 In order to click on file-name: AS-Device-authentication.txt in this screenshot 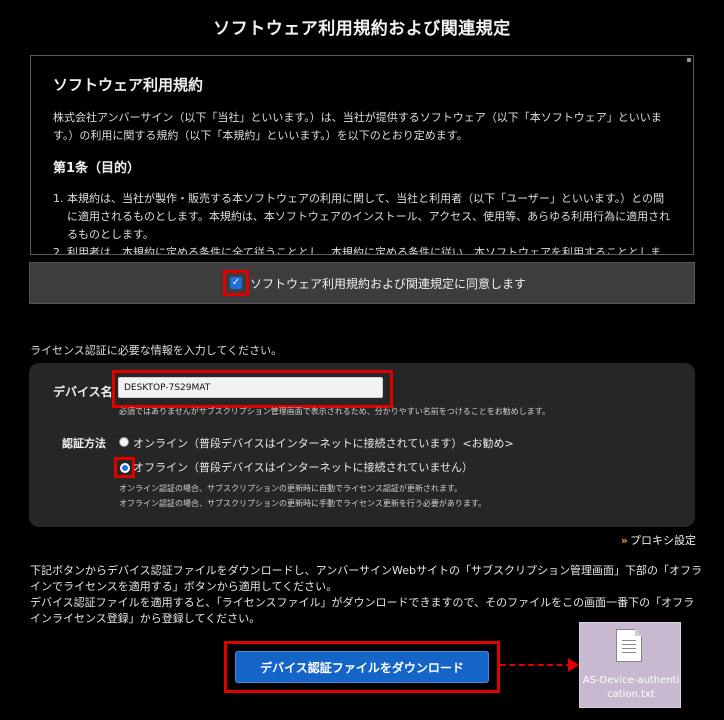, I will do `click(631, 687)`.